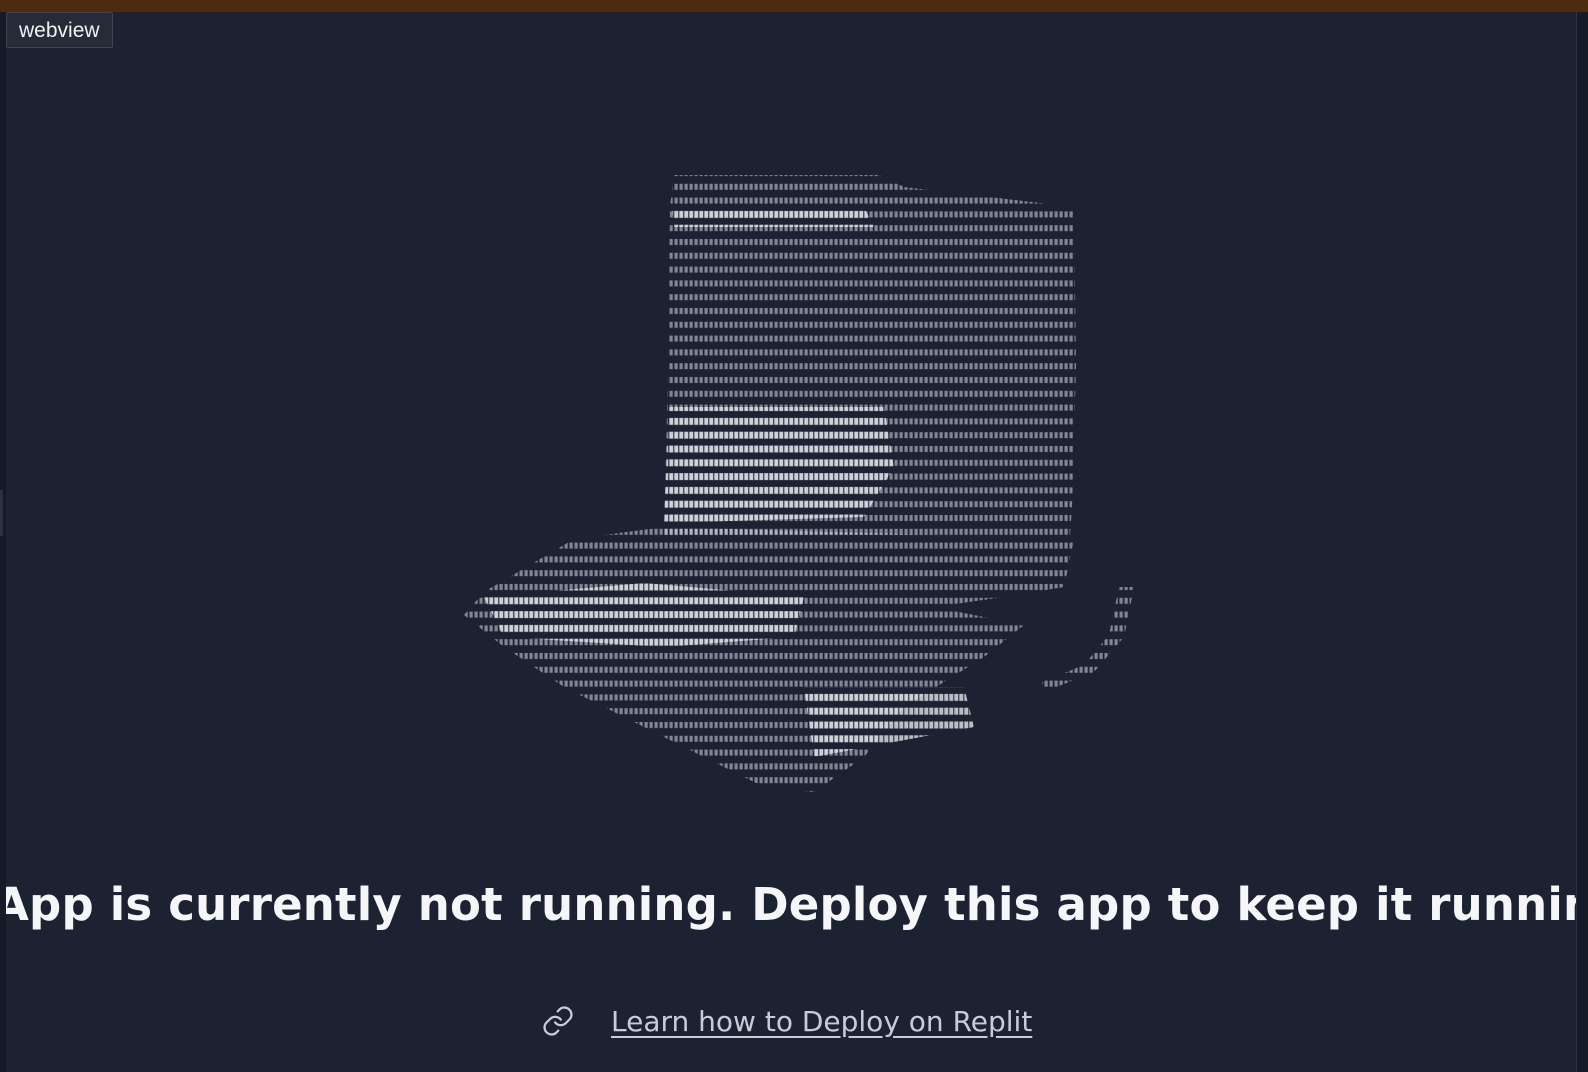 The height and width of the screenshot is (1072, 1588). I want to click on top-accent-bar, so click(794, 6).